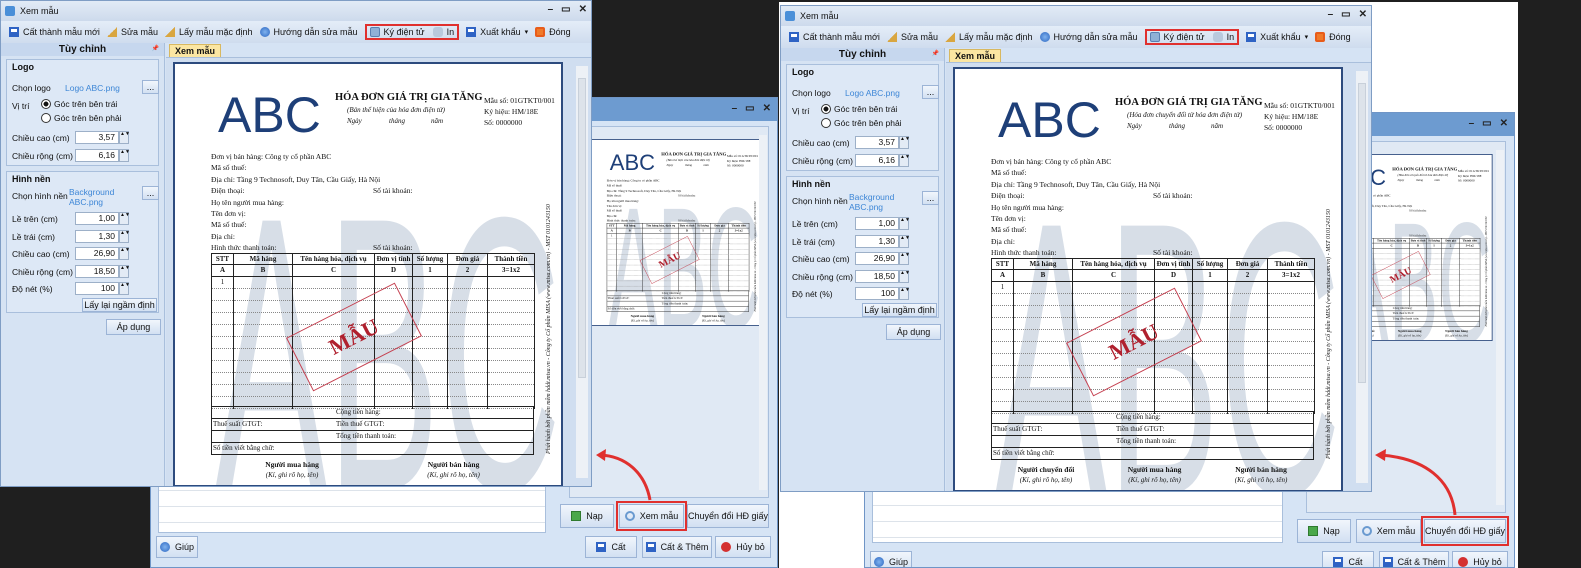 The width and height of the screenshot is (1581, 568). Describe the element at coordinates (642, 316) in the screenshot. I see `signature-title: Người mua hàng` at that location.